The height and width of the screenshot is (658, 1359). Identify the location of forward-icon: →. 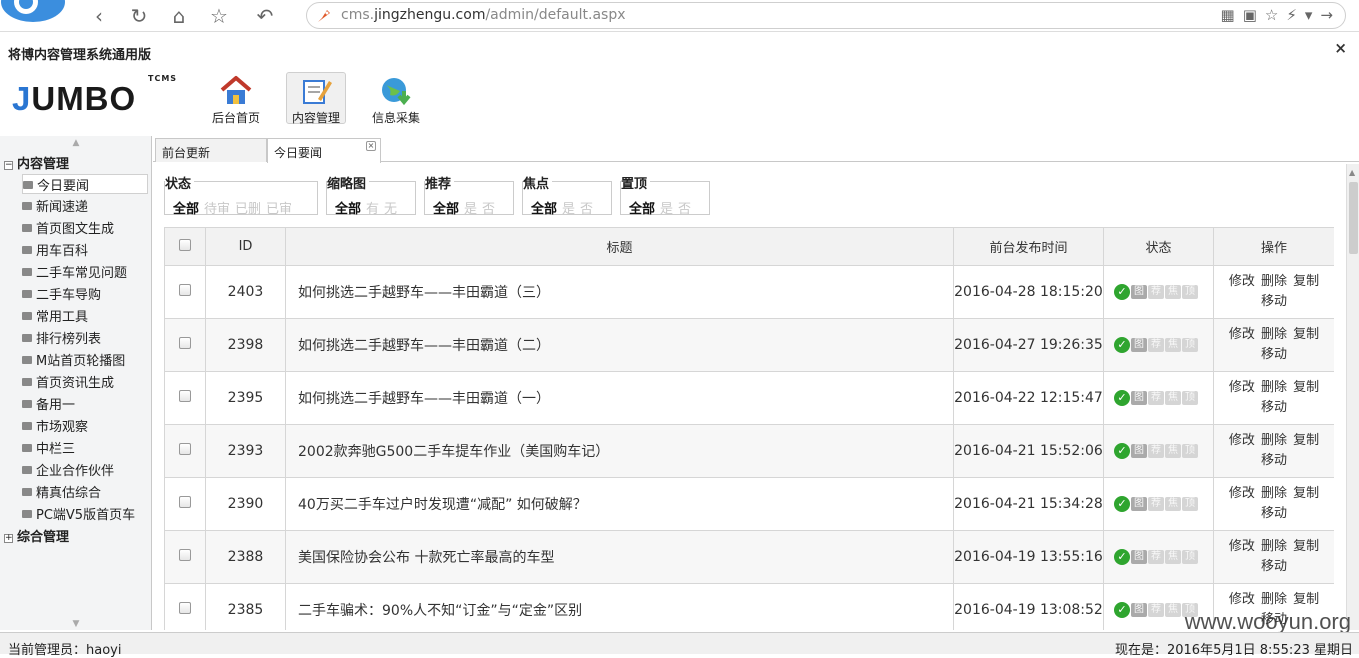
(1326, 15).